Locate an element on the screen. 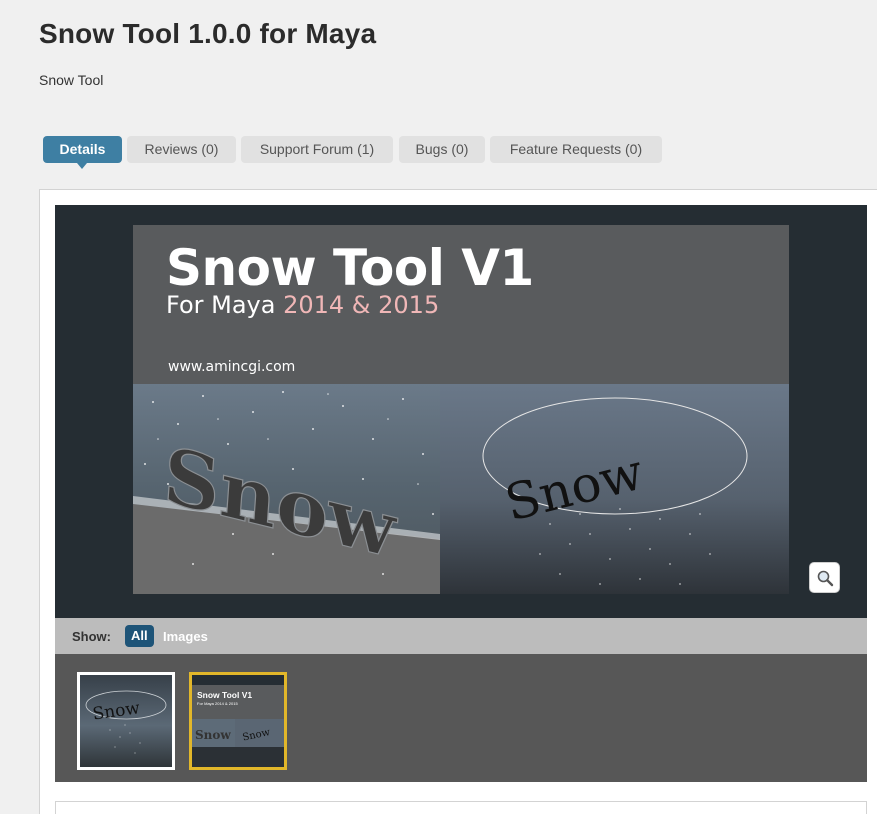 The image size is (877, 814). render-3d-snow-text: Snow is located at coordinates (286, 489).